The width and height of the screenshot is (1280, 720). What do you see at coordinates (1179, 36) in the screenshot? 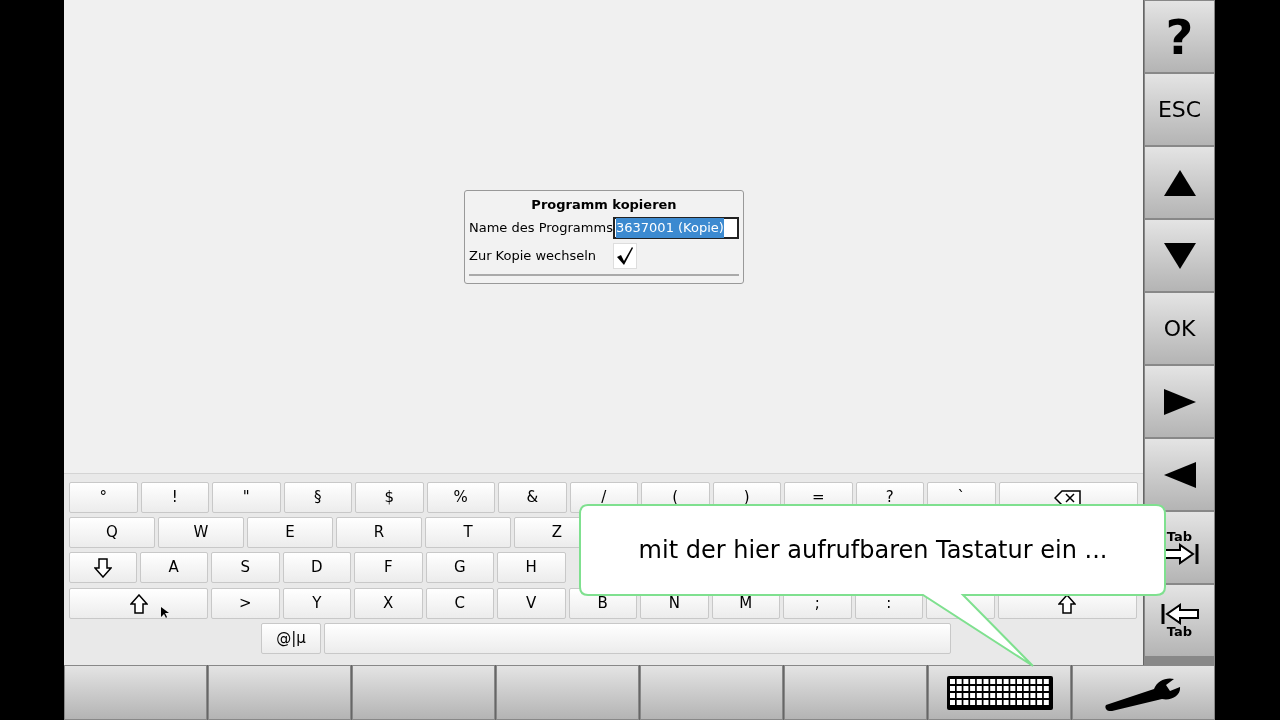
I see `side-button: ?` at bounding box center [1179, 36].